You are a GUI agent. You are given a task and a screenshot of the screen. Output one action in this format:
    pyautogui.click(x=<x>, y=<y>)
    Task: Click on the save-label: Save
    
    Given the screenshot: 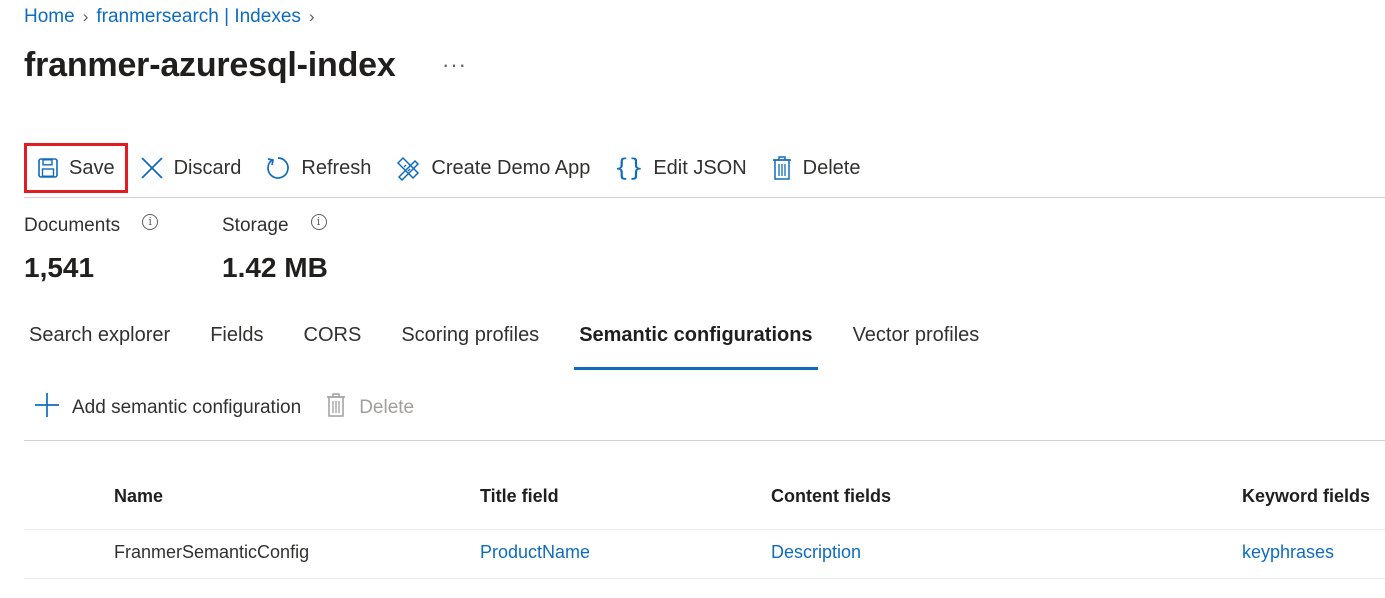 What is the action you would take?
    pyautogui.click(x=92, y=167)
    